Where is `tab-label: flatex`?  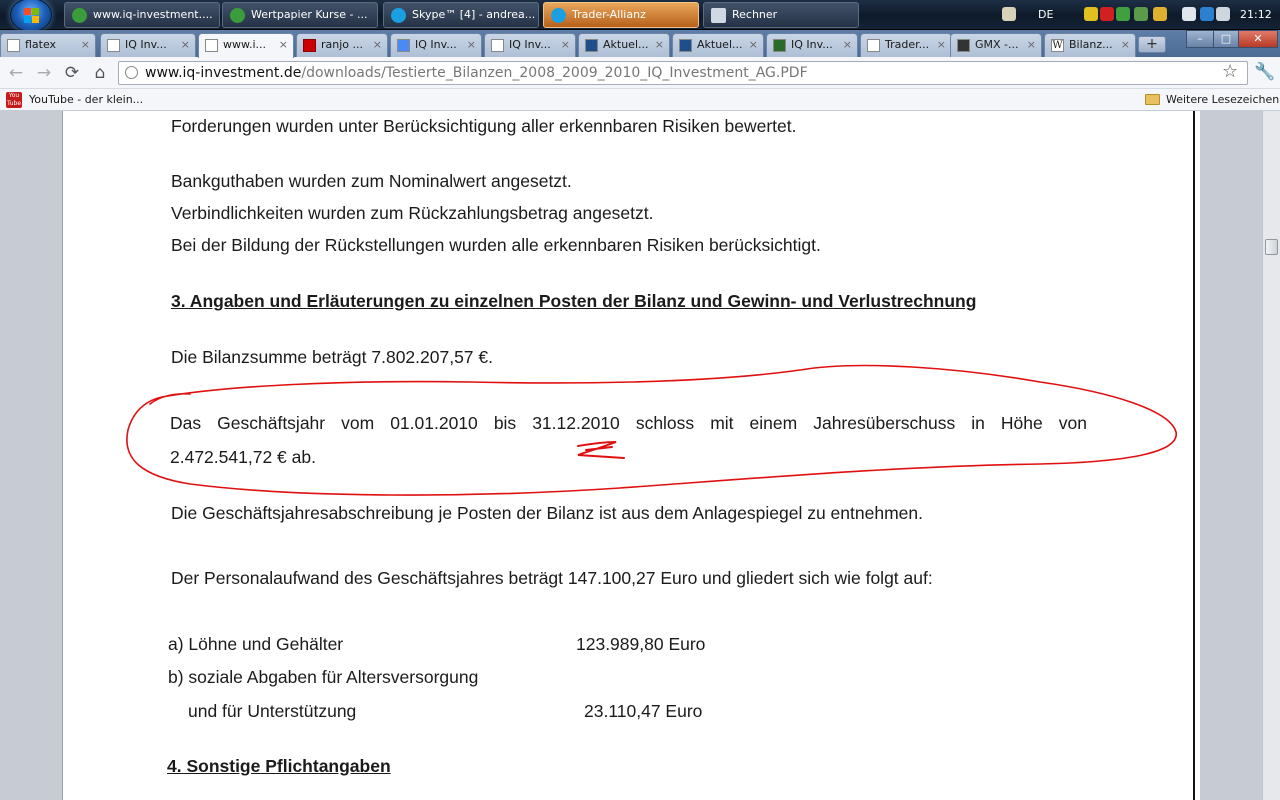 tab-label: flatex is located at coordinates (41, 44).